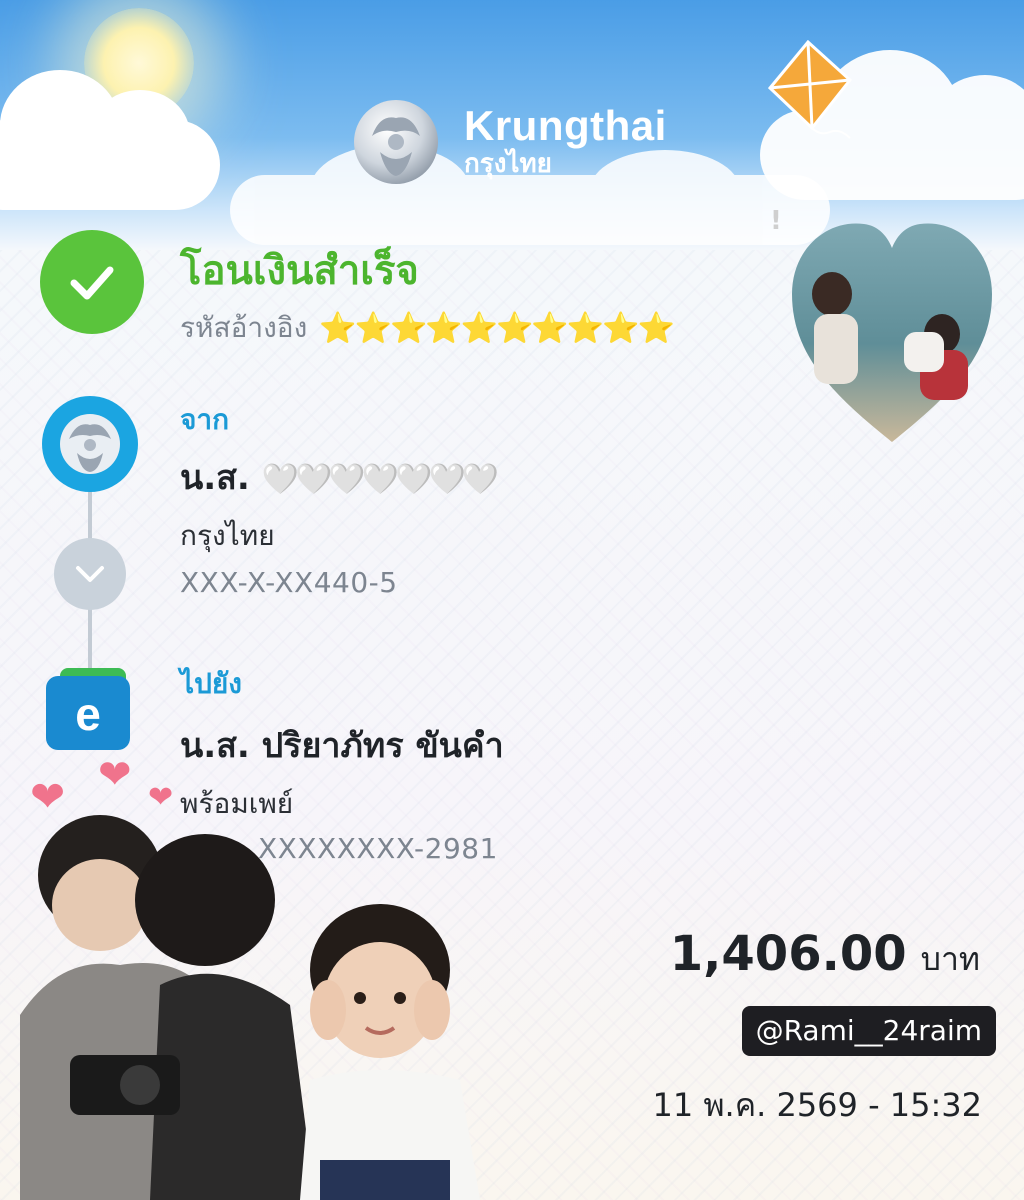 Image resolution: width=1024 pixels, height=1200 pixels. Describe the element at coordinates (497, 328) in the screenshot. I see `reference-mask: ⭐⭐⭐⭐⭐⭐⭐⭐⭐⭐` at that location.